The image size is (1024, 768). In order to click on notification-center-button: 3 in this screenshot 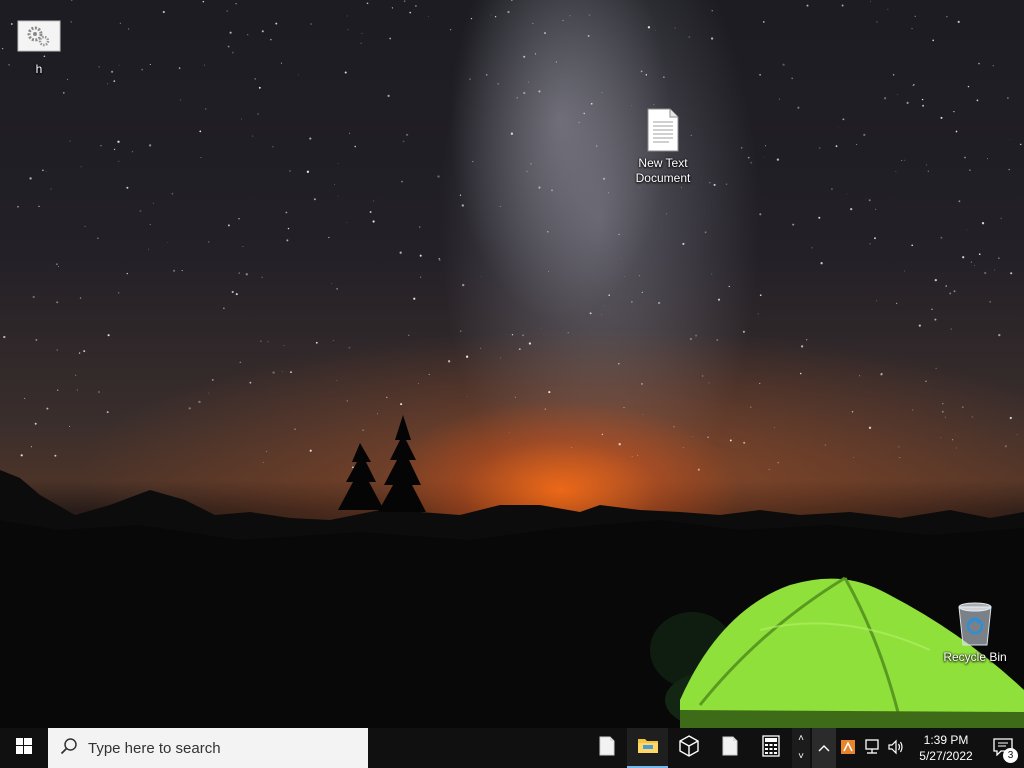, I will do `click(1003, 748)`.